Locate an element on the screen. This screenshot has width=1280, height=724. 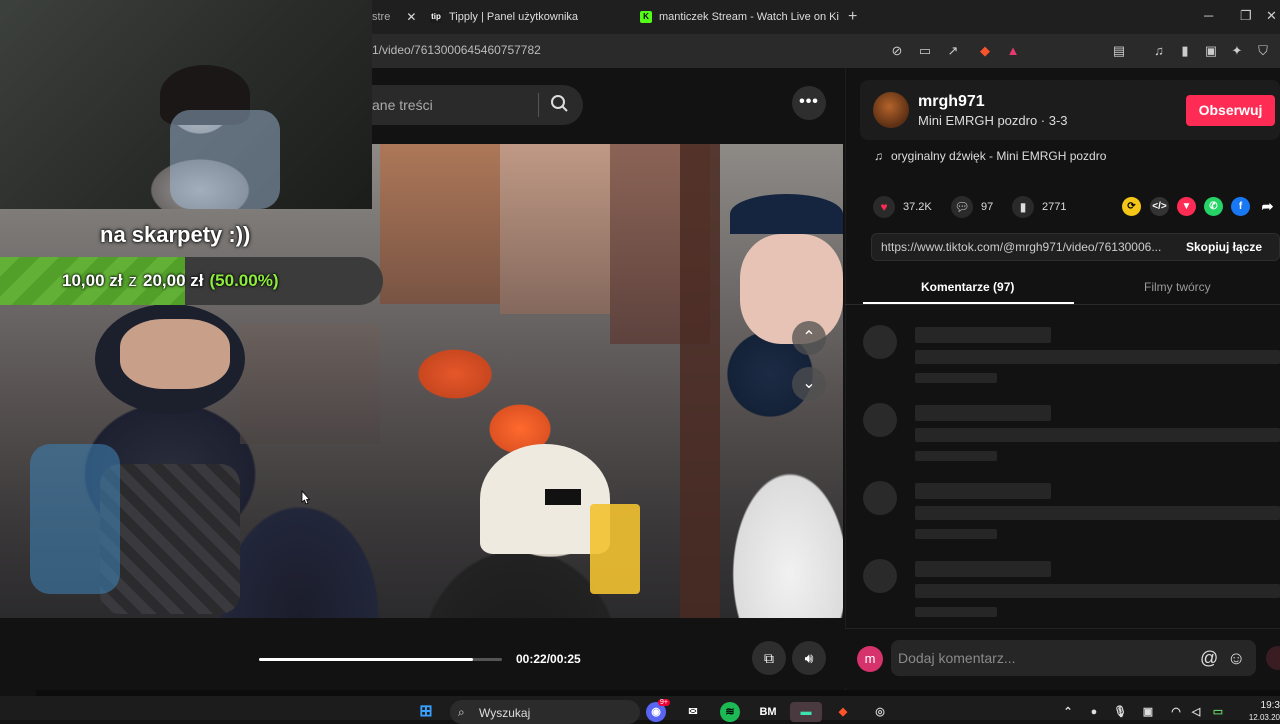
tab-comments: Komentarze (97) is located at coordinates (967, 287).